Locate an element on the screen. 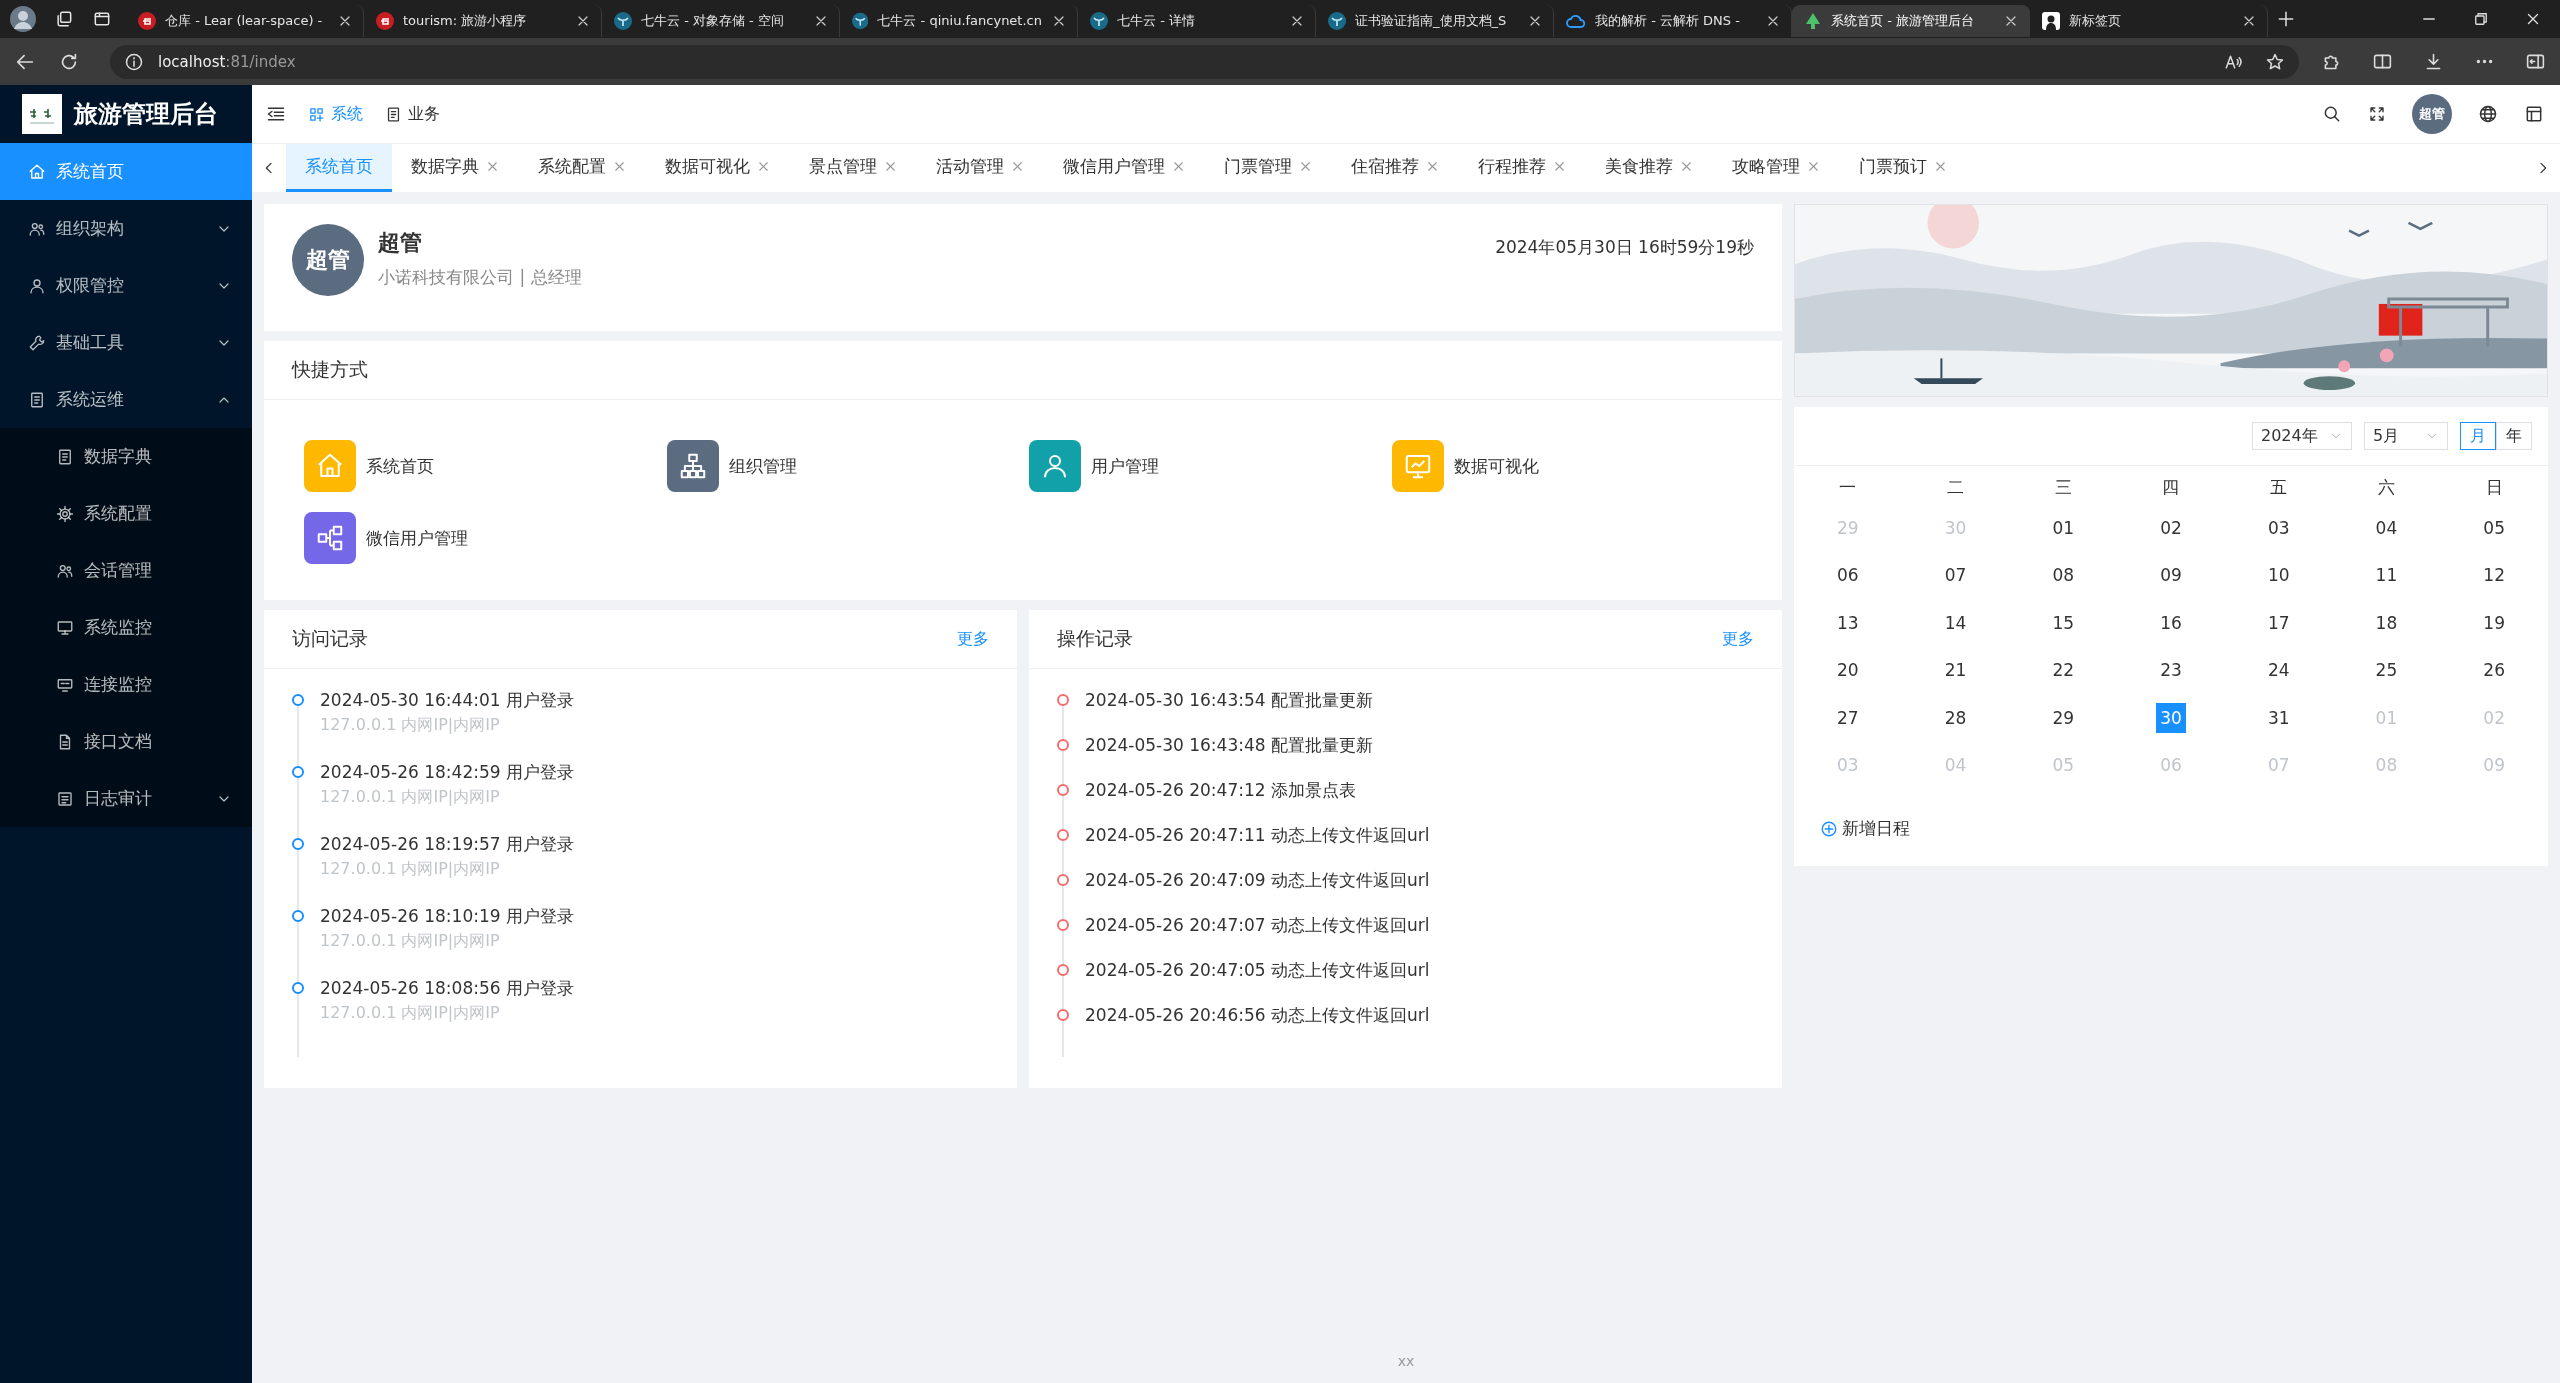 This screenshot has width=2560, height=1383. calendar-day: 17 is located at coordinates (2278, 622).